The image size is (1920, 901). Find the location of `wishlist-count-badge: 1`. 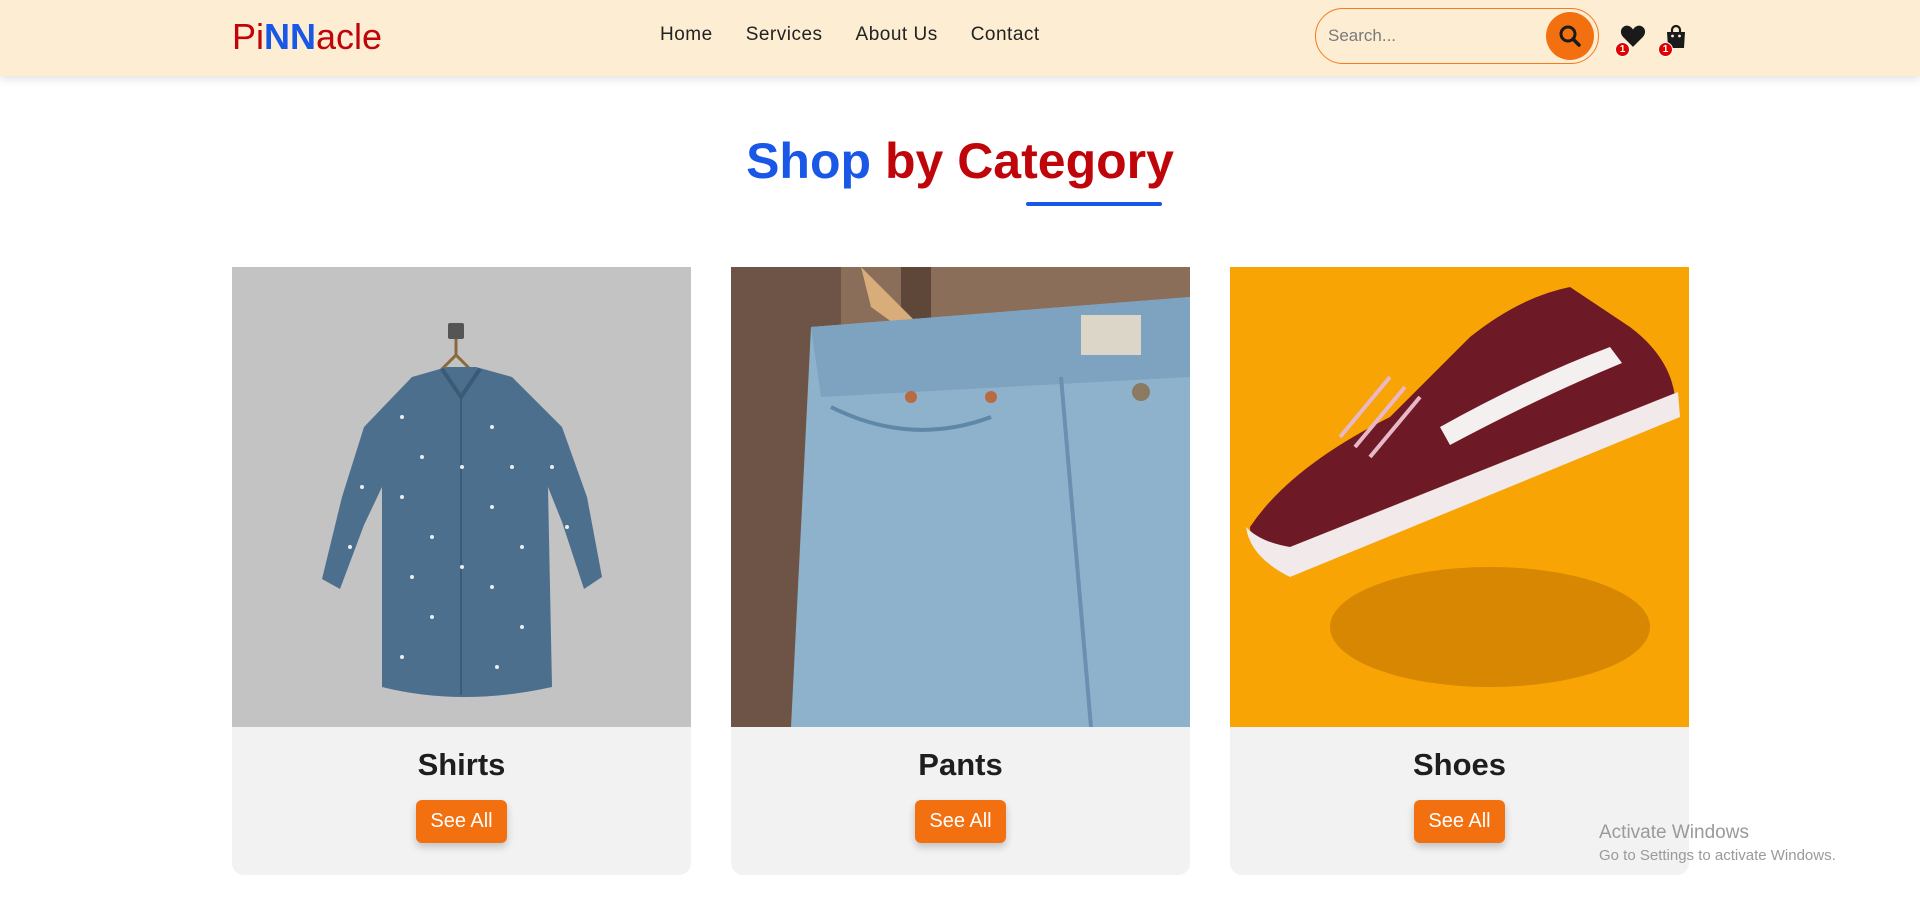

wishlist-count-badge: 1 is located at coordinates (1622, 49).